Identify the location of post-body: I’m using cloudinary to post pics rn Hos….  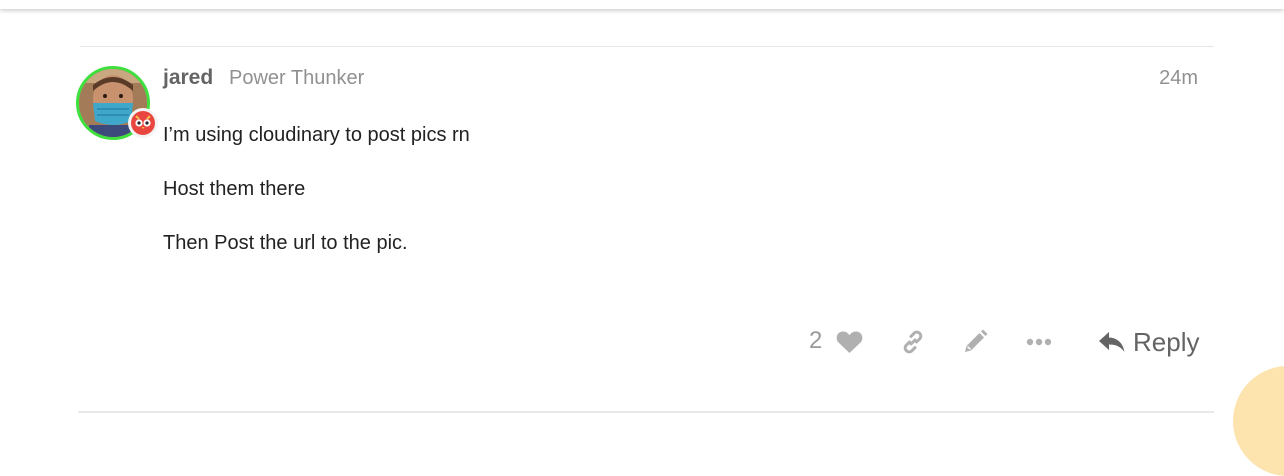
(316, 205).